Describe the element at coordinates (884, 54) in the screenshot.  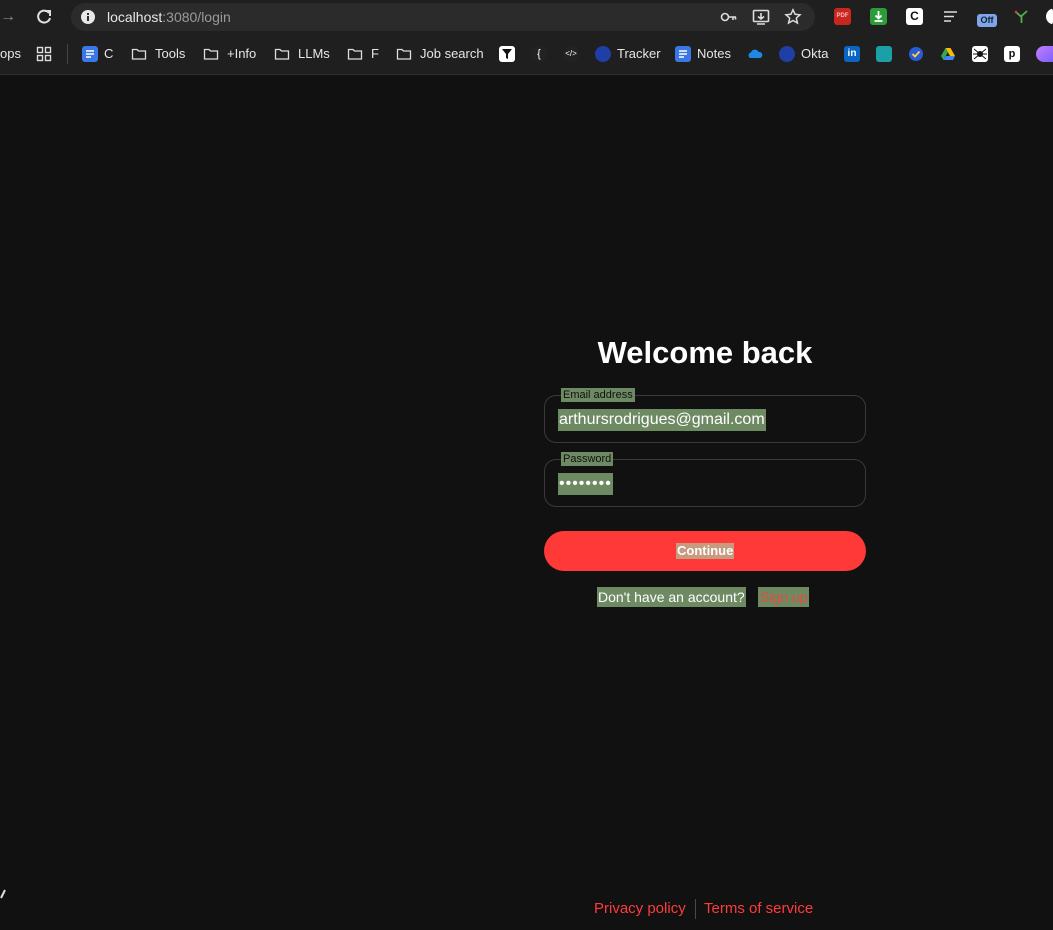
I see `jira-icon` at that location.